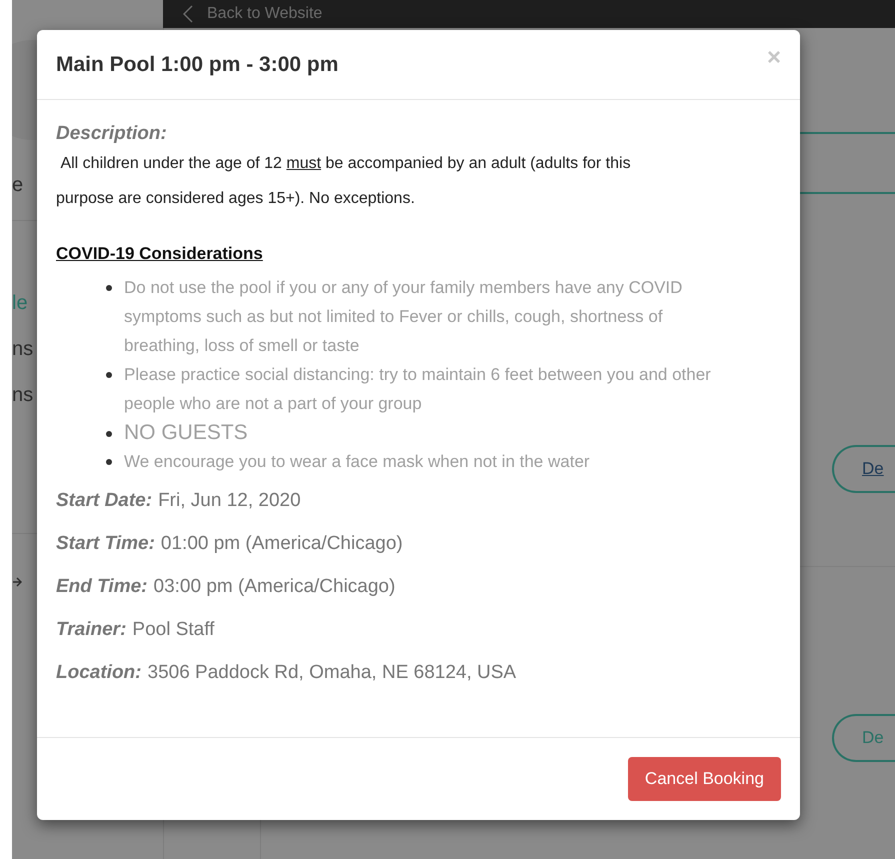 This screenshot has width=895, height=859. Describe the element at coordinates (112, 134) in the screenshot. I see `description-label: Description:` at that location.